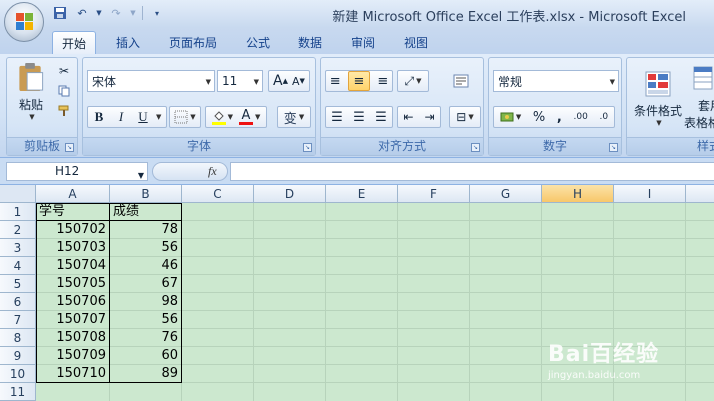 The image size is (714, 401). What do you see at coordinates (307, 147) in the screenshot?
I see `font-launcher-icon: ↘` at bounding box center [307, 147].